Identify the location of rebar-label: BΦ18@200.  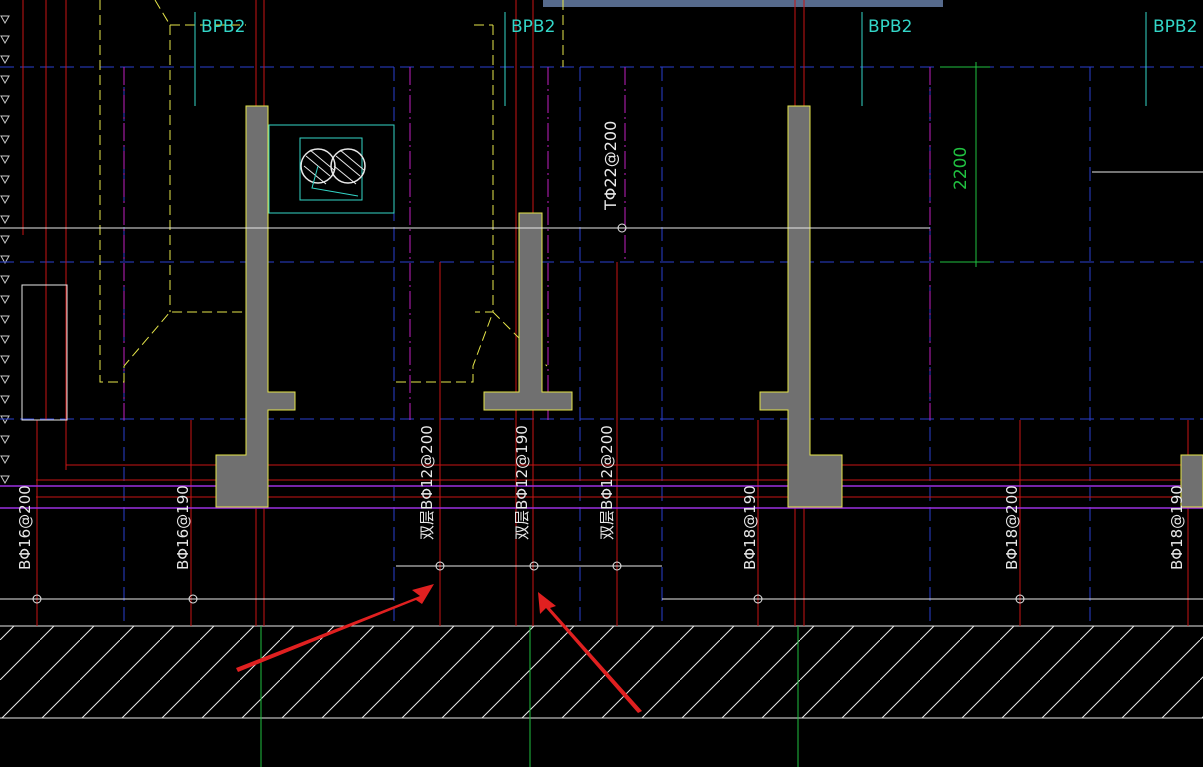
(1012, 527).